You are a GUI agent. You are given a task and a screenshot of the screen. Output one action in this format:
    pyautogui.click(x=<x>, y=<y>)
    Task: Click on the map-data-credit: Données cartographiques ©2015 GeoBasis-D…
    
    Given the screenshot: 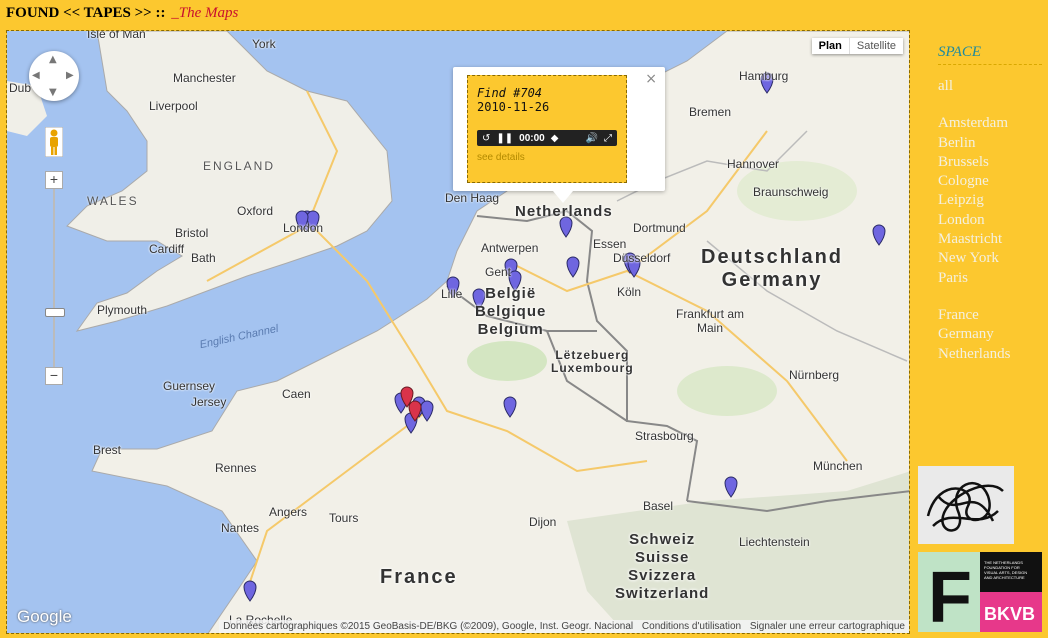 What is the action you would take?
    pyautogui.click(x=428, y=626)
    